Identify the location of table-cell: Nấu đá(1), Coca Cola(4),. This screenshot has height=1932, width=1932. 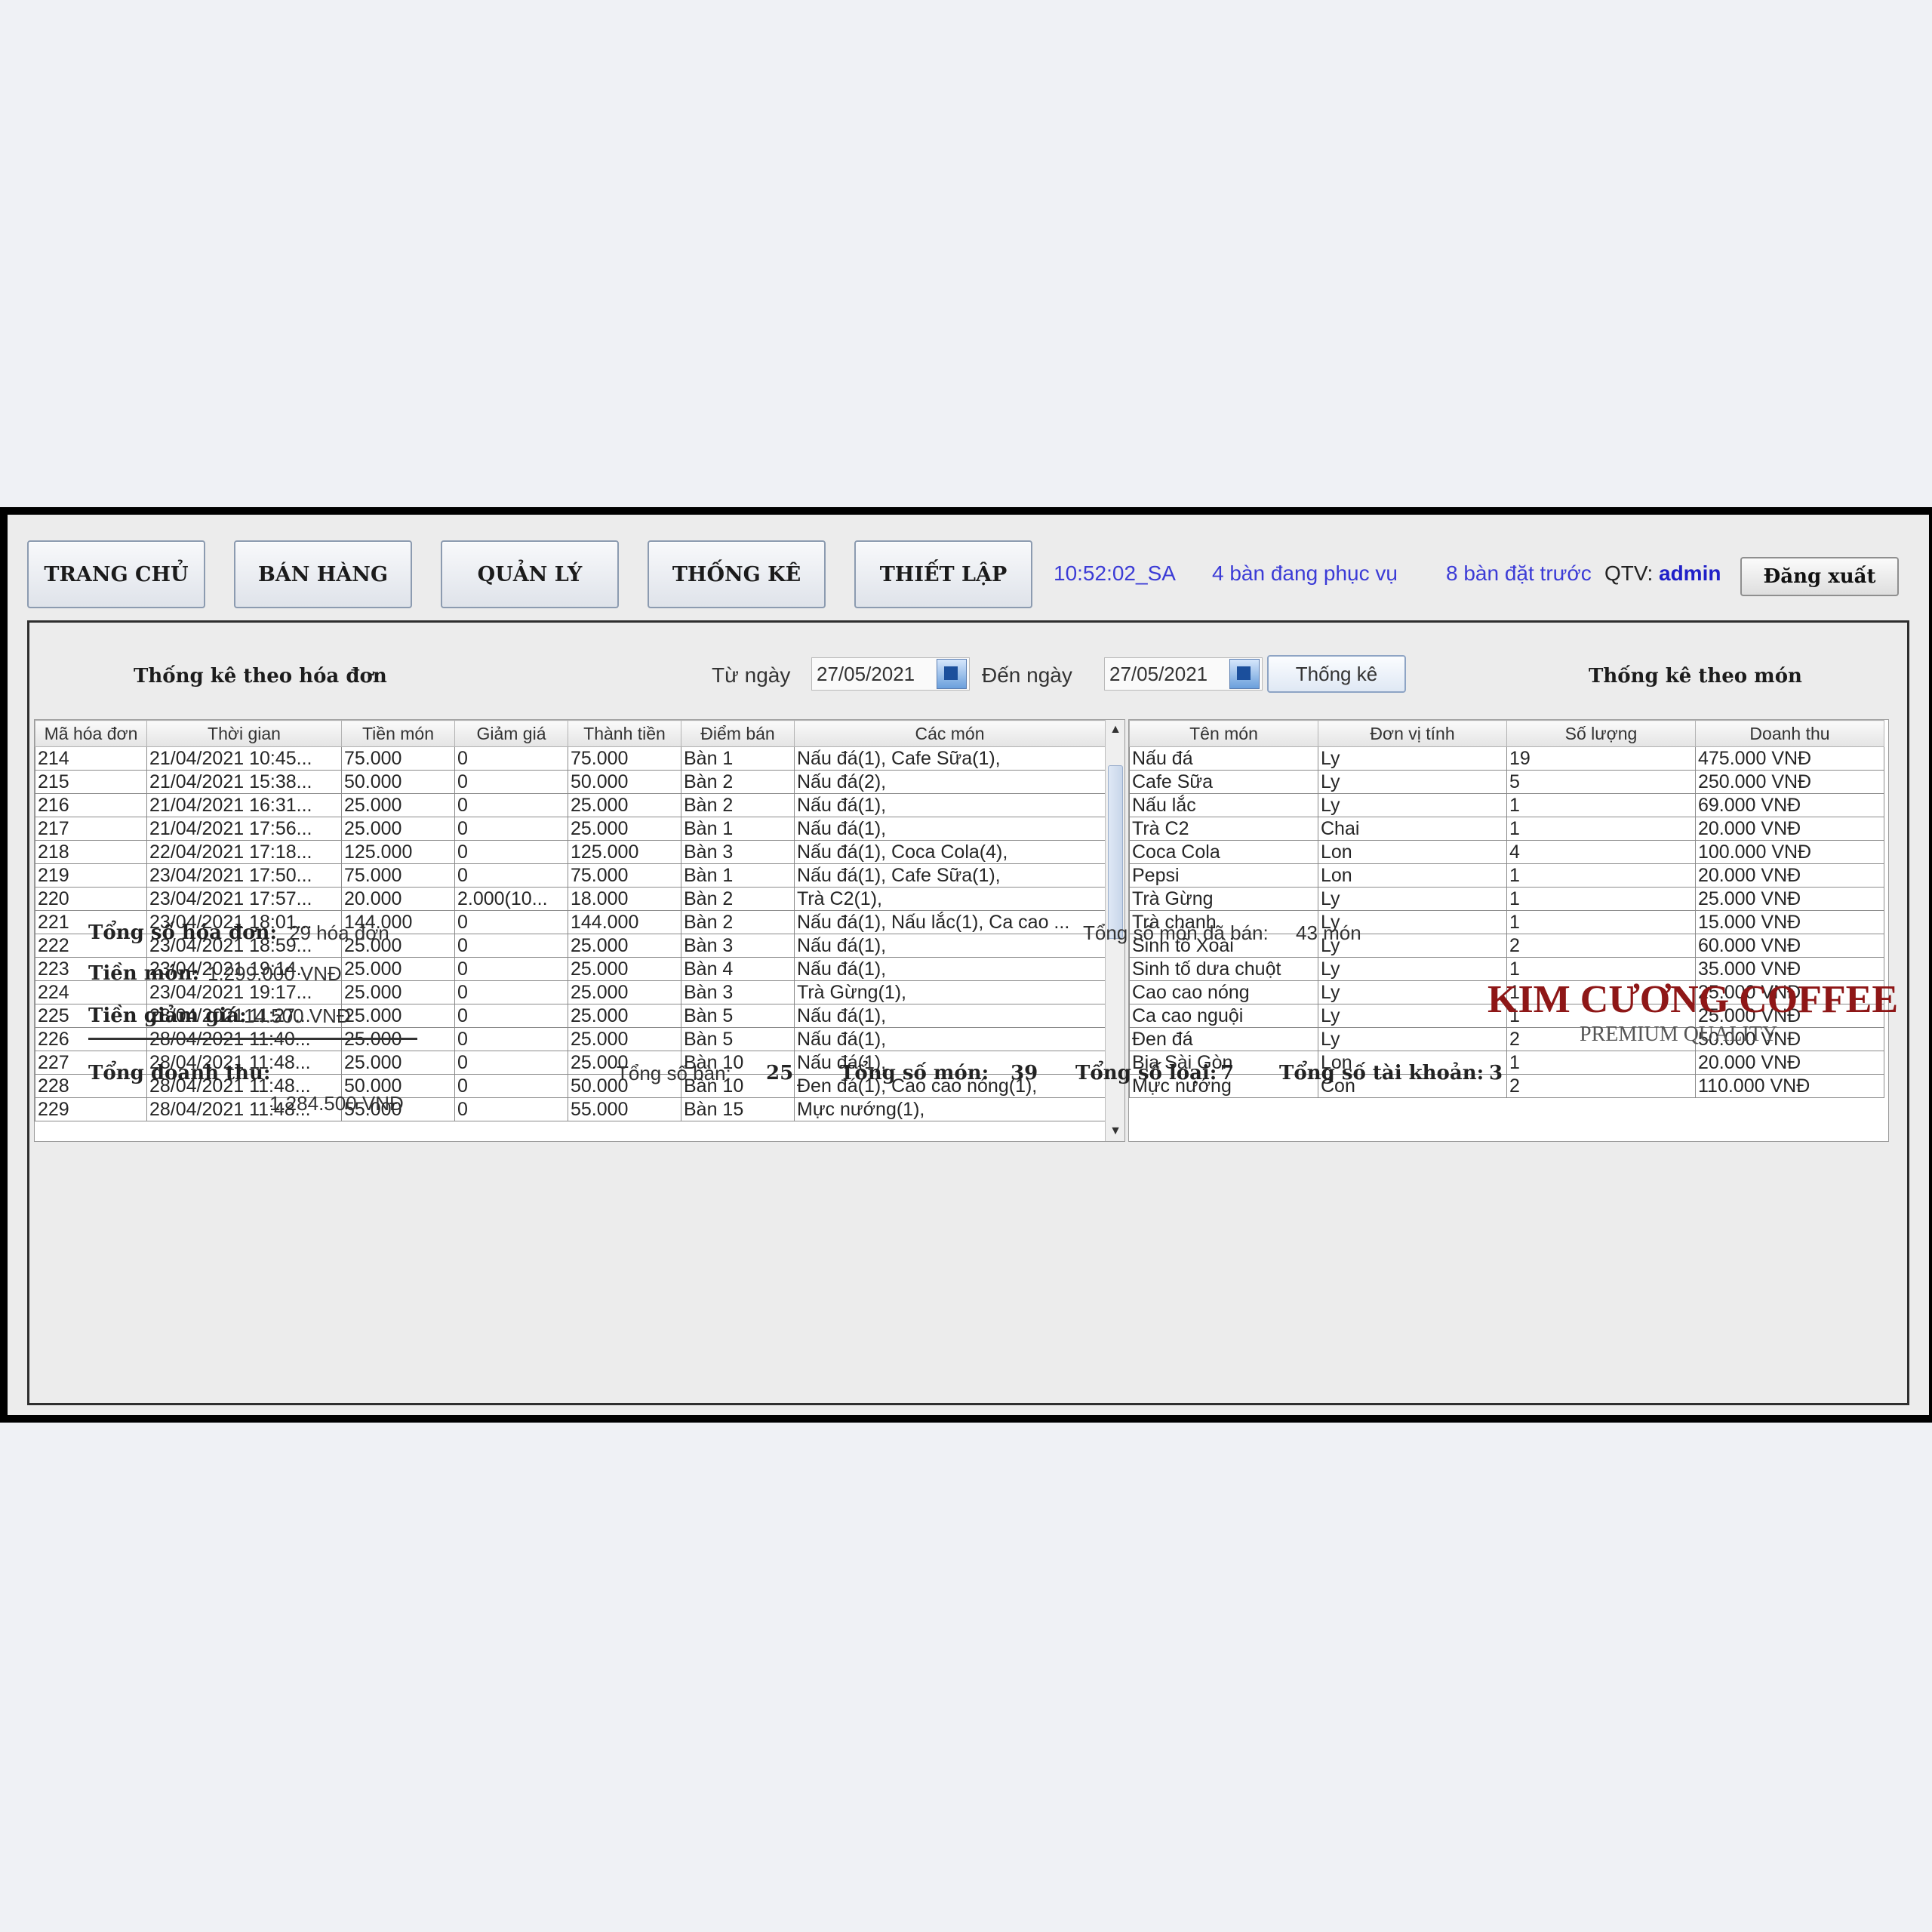
(950, 852).